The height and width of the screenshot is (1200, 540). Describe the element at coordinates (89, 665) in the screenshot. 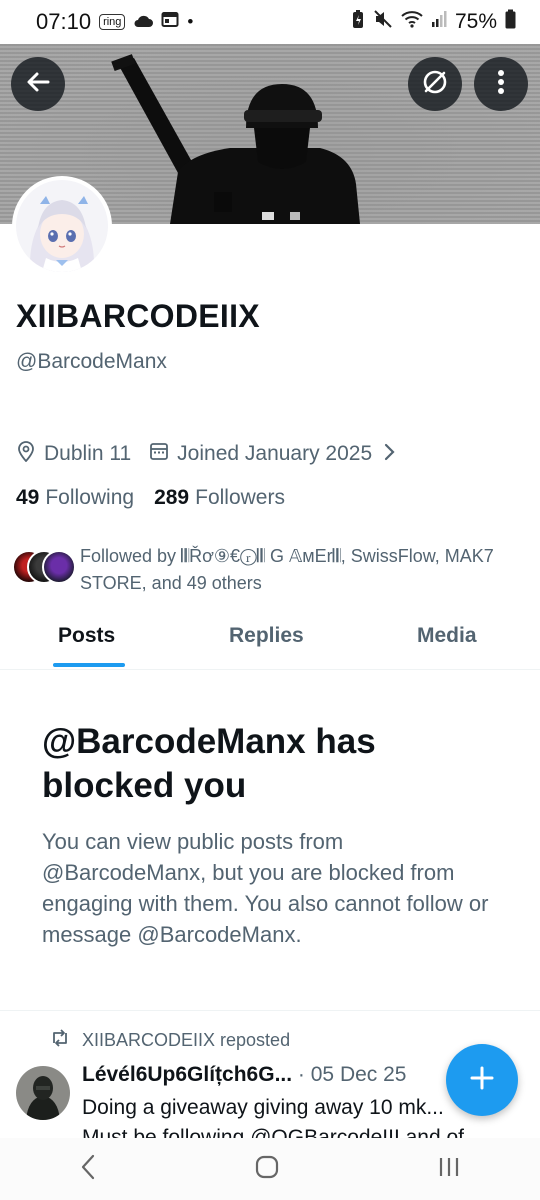

I see `active-tab-indicator` at that location.